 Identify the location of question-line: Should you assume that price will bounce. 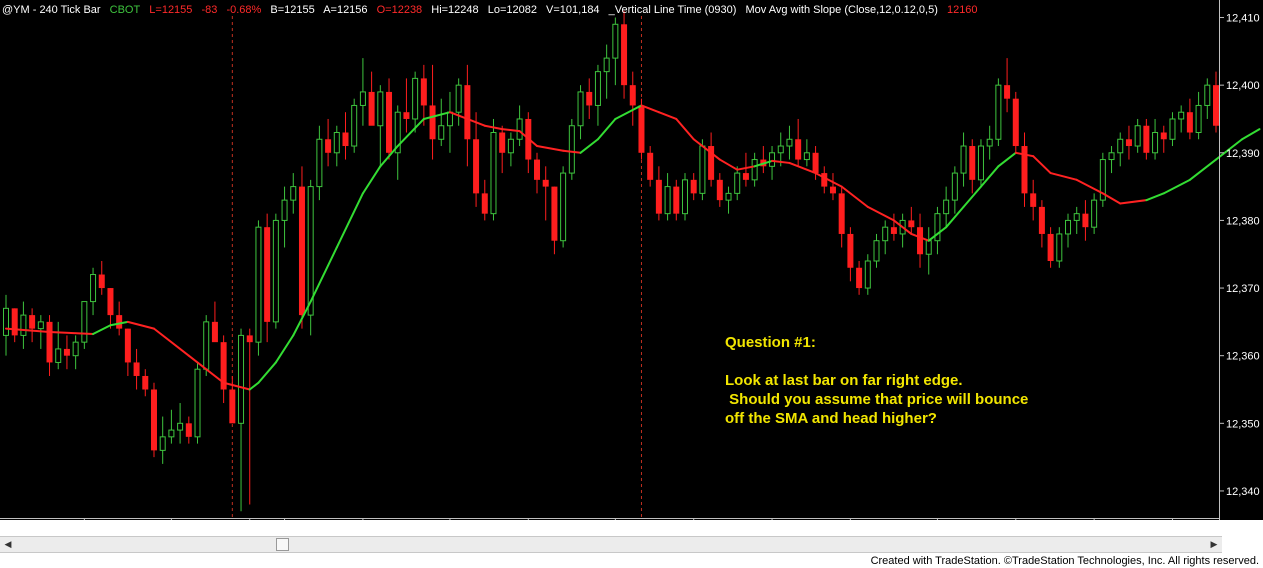
(877, 399).